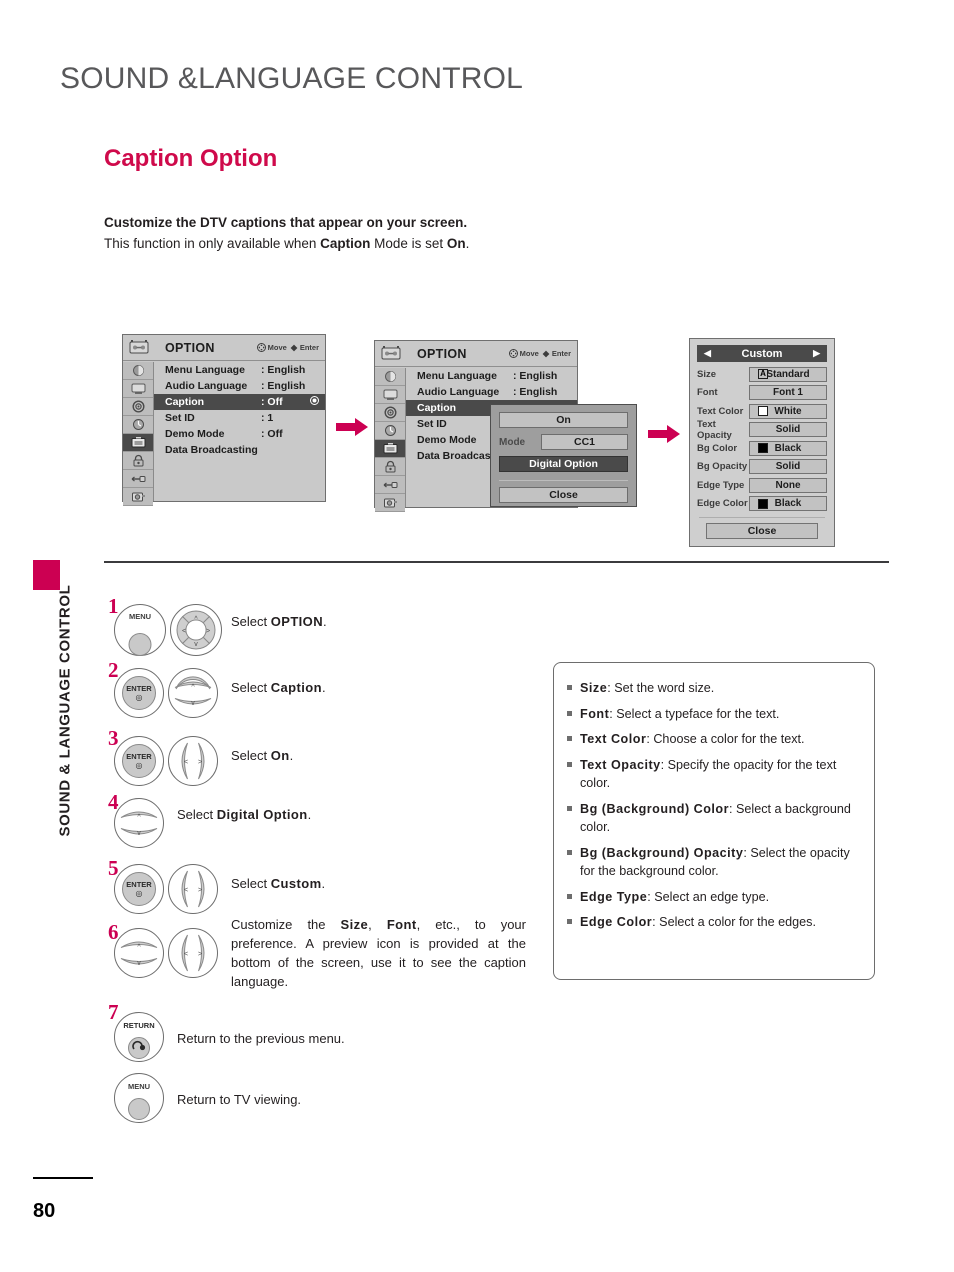 This screenshot has width=954, height=1272. Describe the element at coordinates (563, 495) in the screenshot. I see `popup-close-button: Close` at that location.